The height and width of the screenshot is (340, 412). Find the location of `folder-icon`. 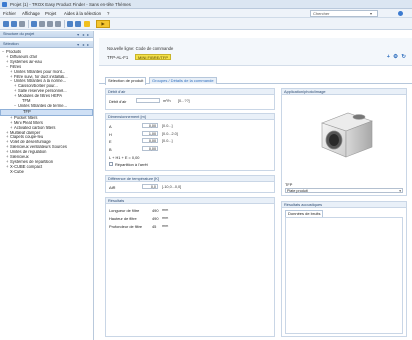

folder-icon is located at coordinates (87, 24).